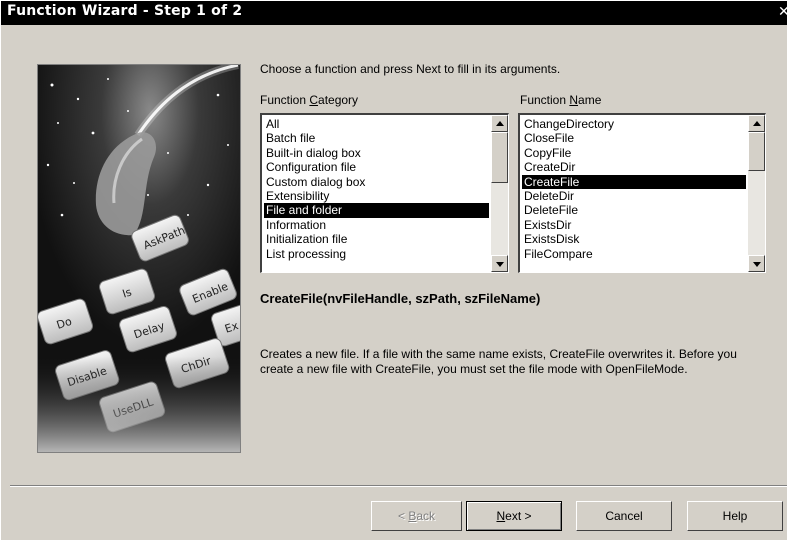 This screenshot has height=540, width=787. What do you see at coordinates (376, 138) in the screenshot?
I see `list-item: Batch file` at bounding box center [376, 138].